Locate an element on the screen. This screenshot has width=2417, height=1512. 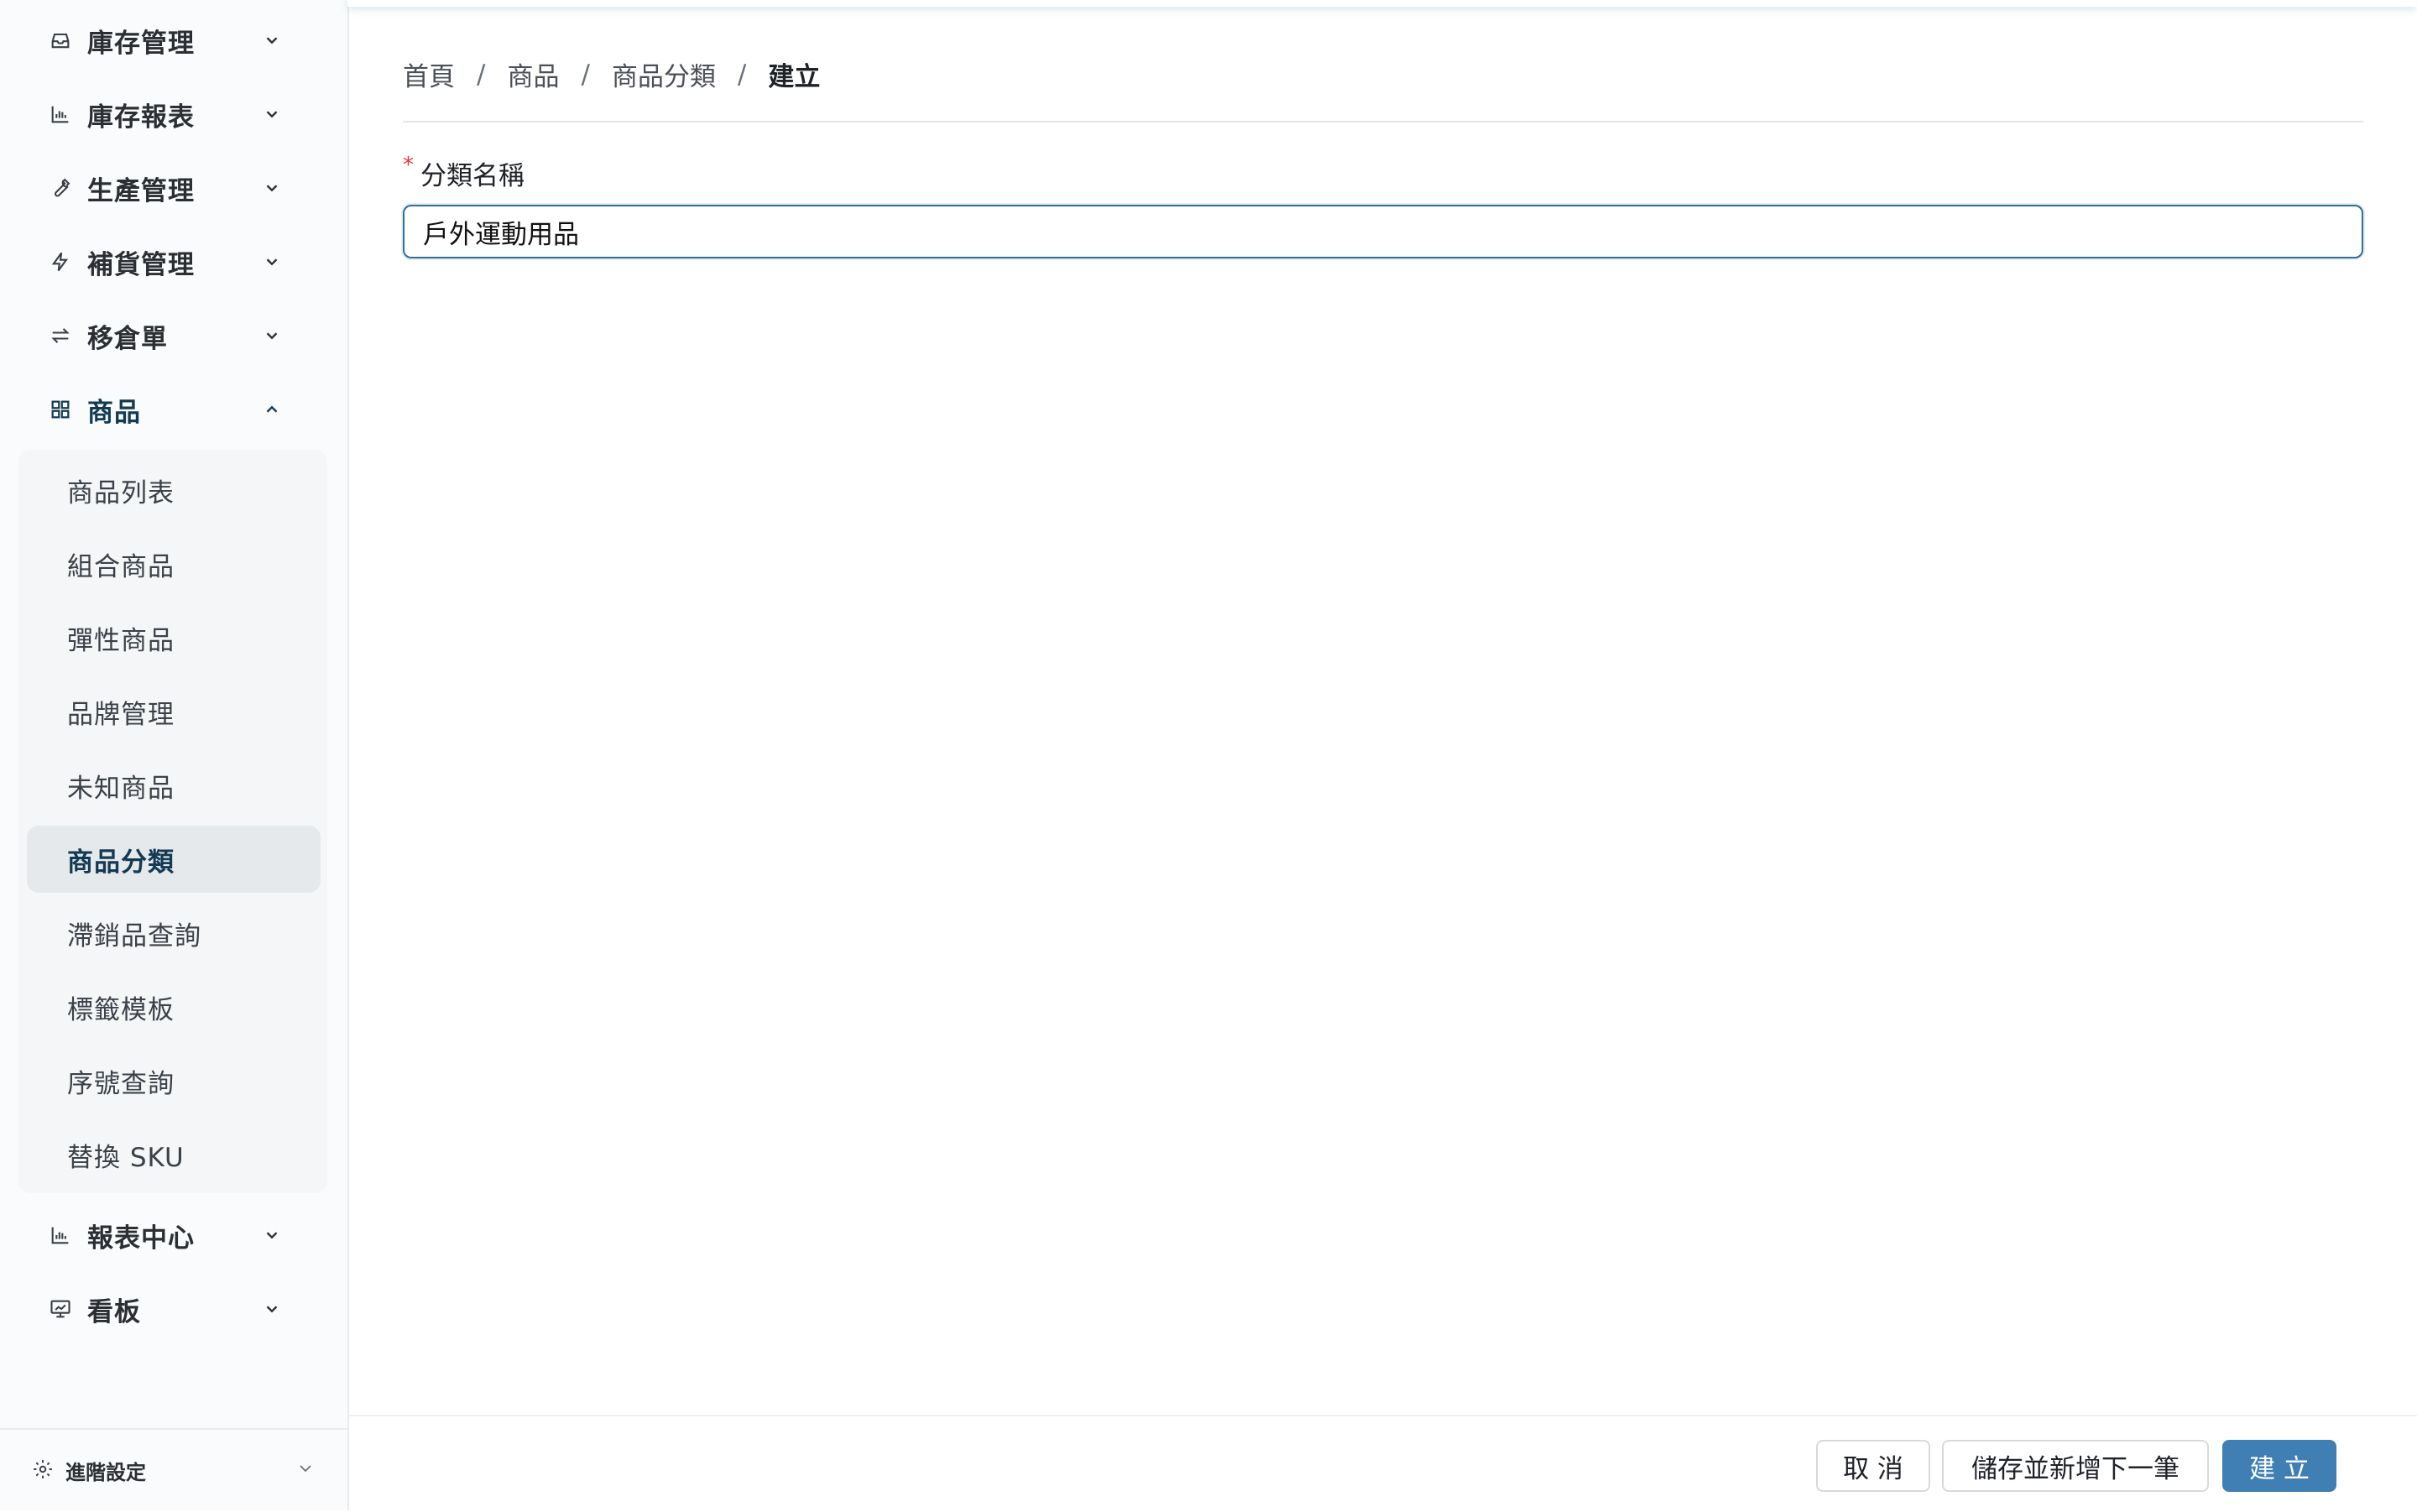
header-strip is located at coordinates (1382, 4).